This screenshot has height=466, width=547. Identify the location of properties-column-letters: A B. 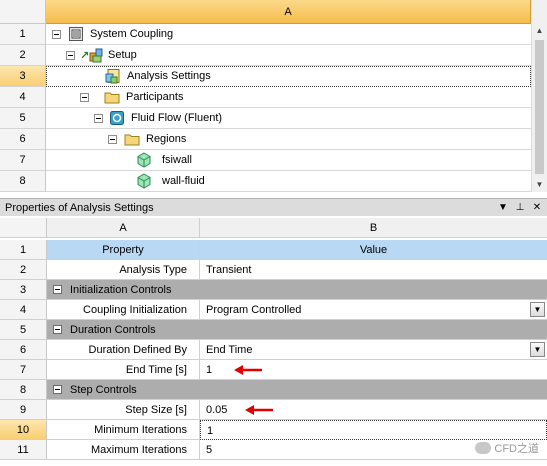
(273, 228).